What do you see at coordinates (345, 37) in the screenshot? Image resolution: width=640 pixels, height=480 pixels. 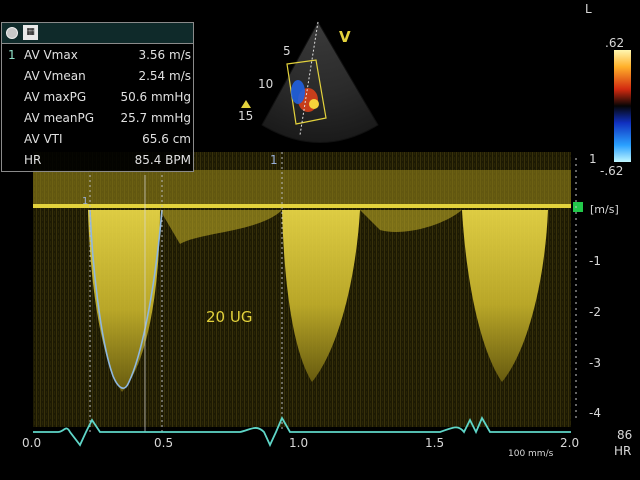 I see `sector-marker-label: V` at bounding box center [345, 37].